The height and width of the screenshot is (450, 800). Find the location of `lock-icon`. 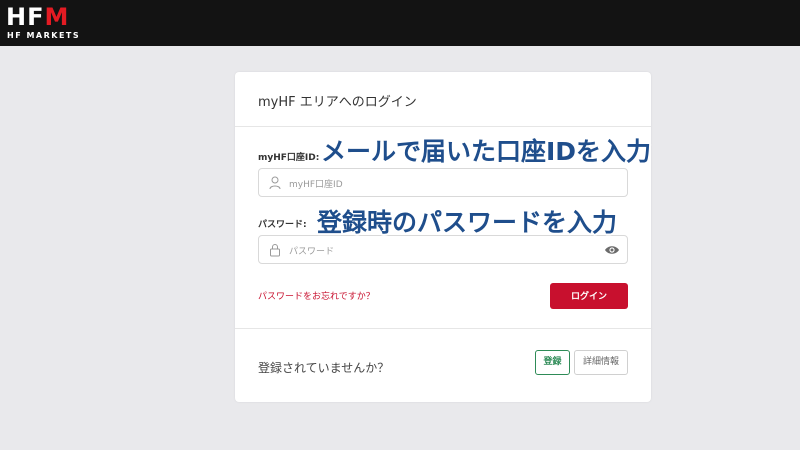

lock-icon is located at coordinates (275, 250).